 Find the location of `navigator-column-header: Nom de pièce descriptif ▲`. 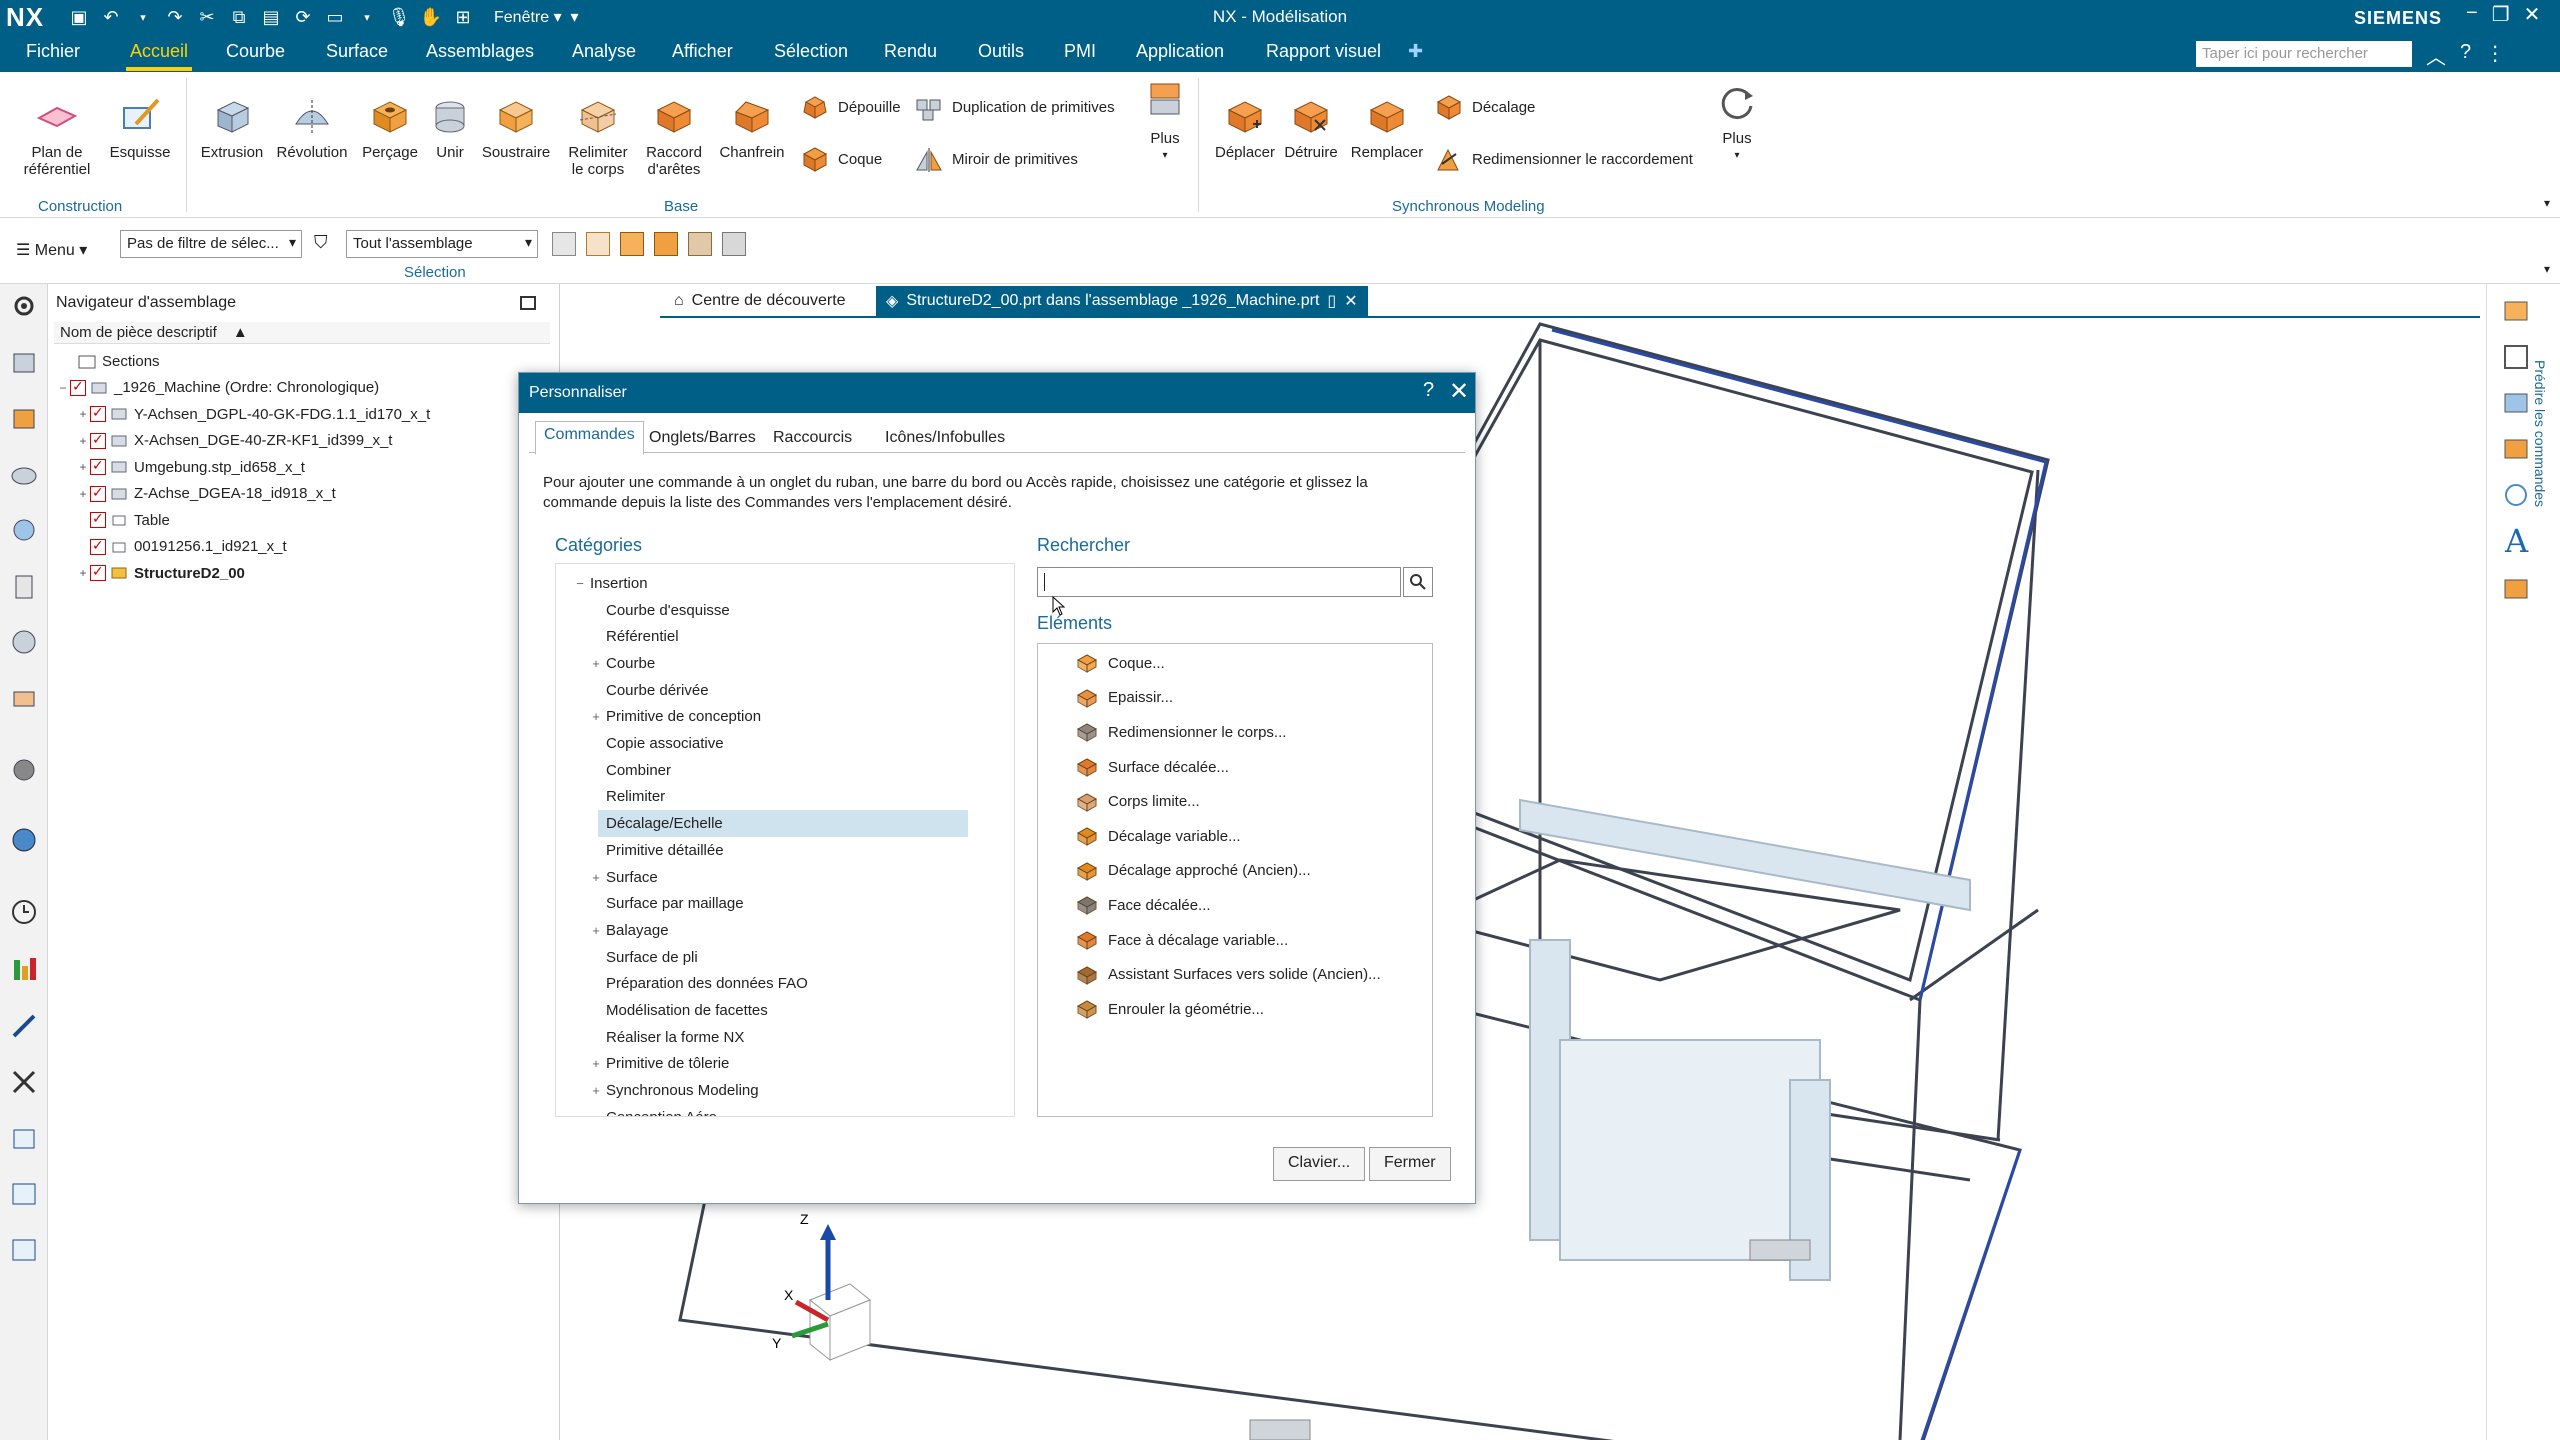

navigator-column-header: Nom de pièce descriptif ▲ is located at coordinates (302, 333).